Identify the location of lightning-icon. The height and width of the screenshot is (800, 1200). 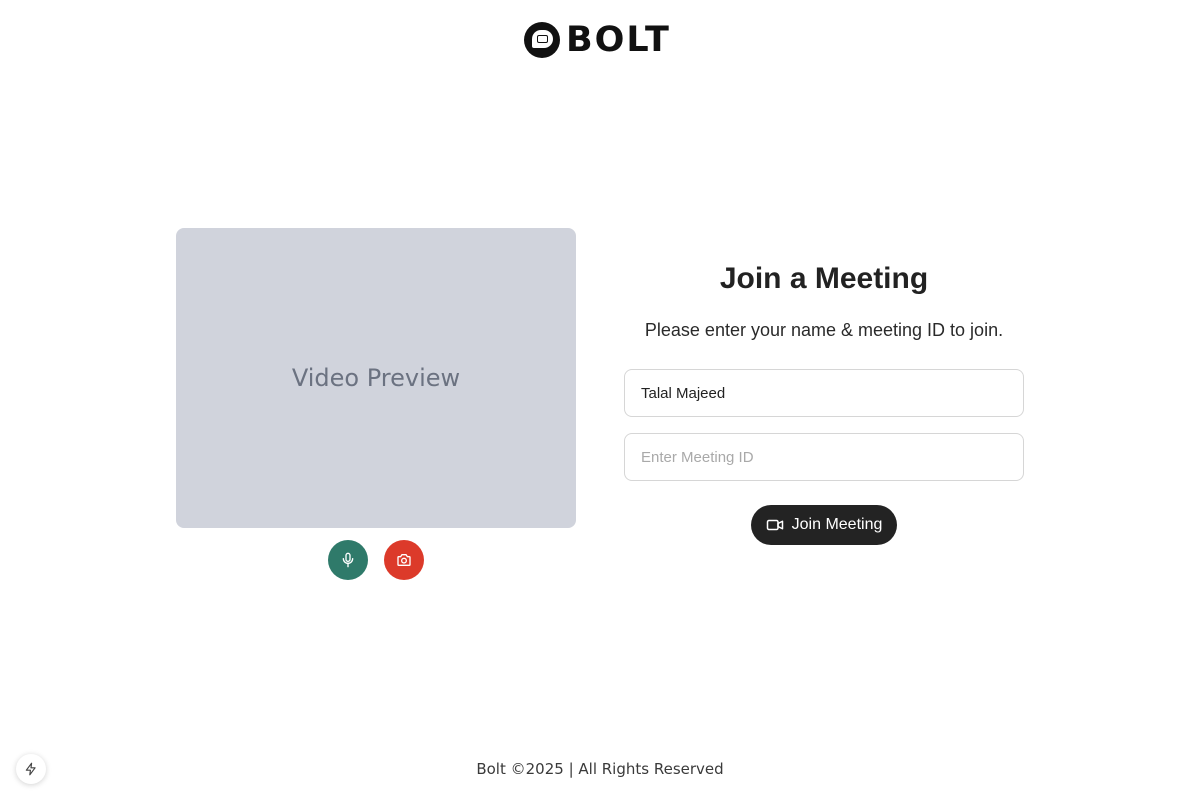
(31, 769).